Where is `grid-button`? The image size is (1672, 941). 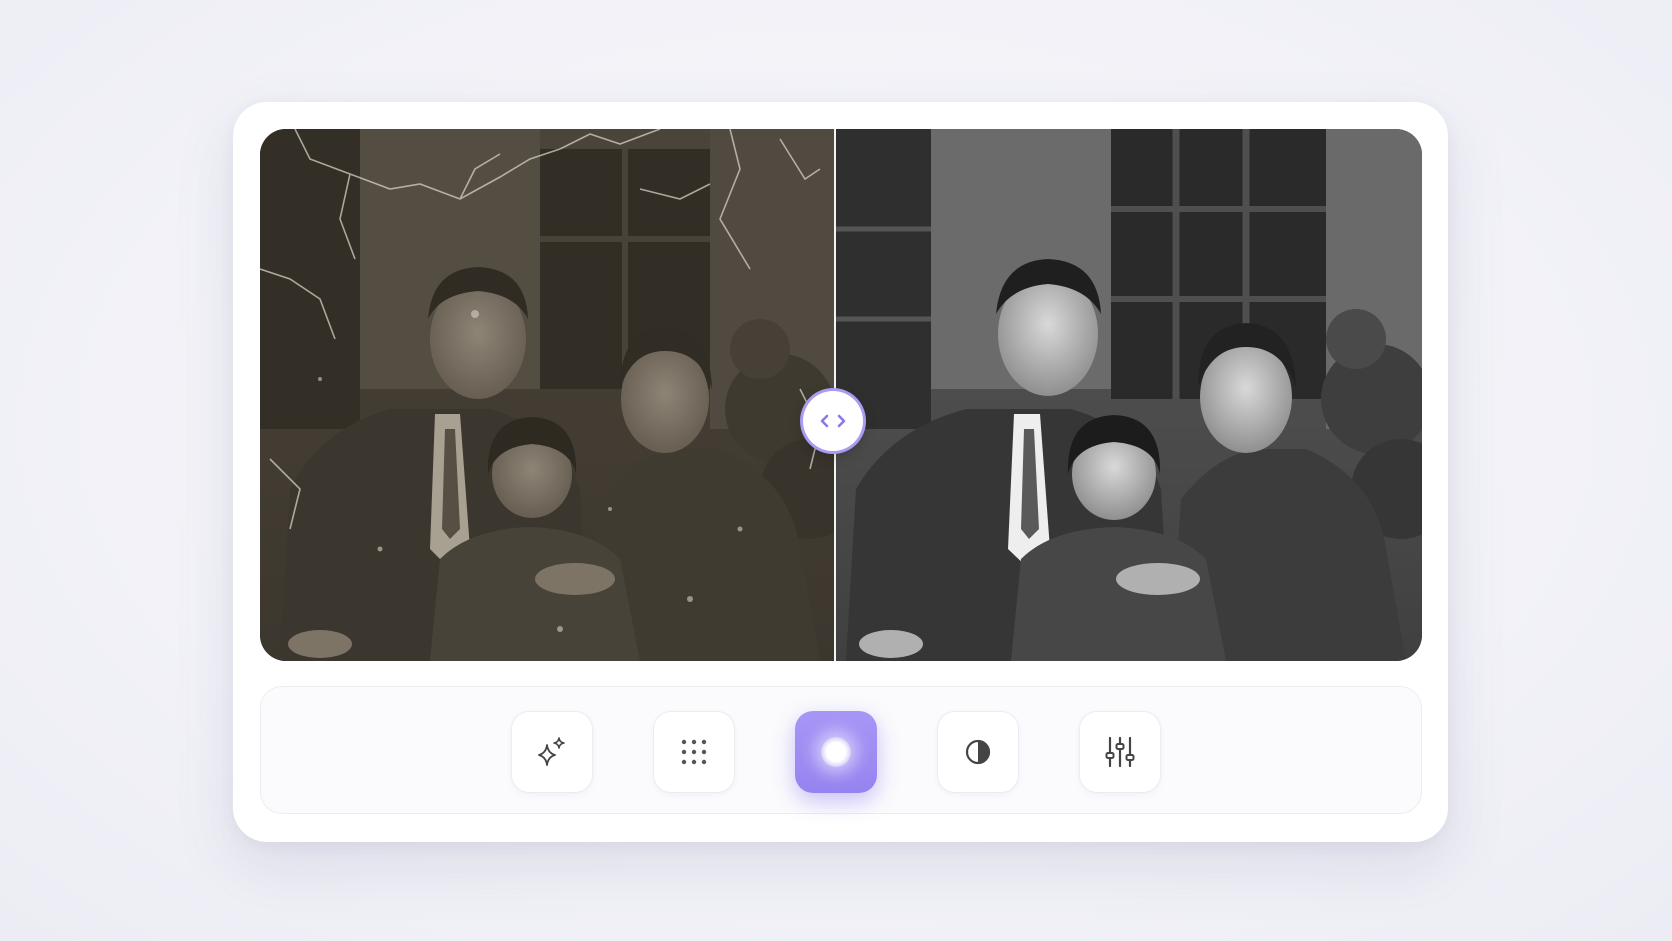
grid-button is located at coordinates (694, 752).